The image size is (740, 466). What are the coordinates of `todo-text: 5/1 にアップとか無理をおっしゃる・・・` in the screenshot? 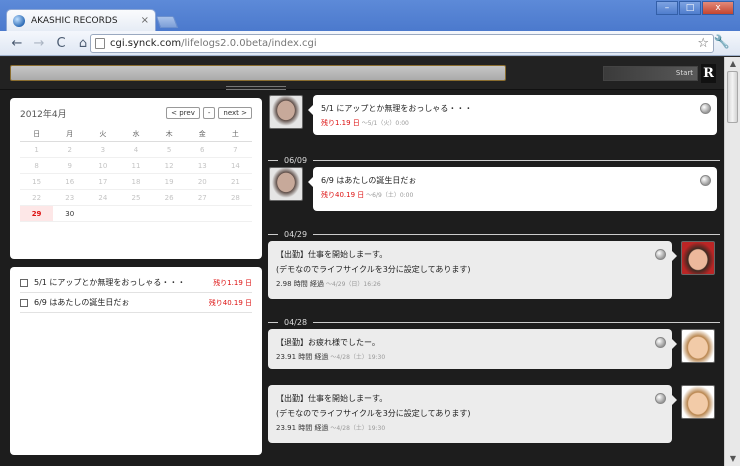 It's located at (110, 282).